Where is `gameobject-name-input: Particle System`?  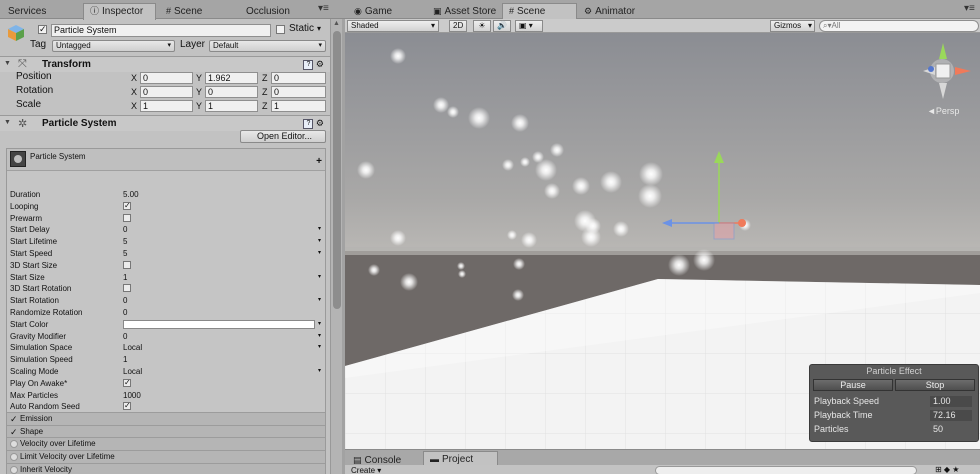
gameobject-name-input: Particle System is located at coordinates (161, 30).